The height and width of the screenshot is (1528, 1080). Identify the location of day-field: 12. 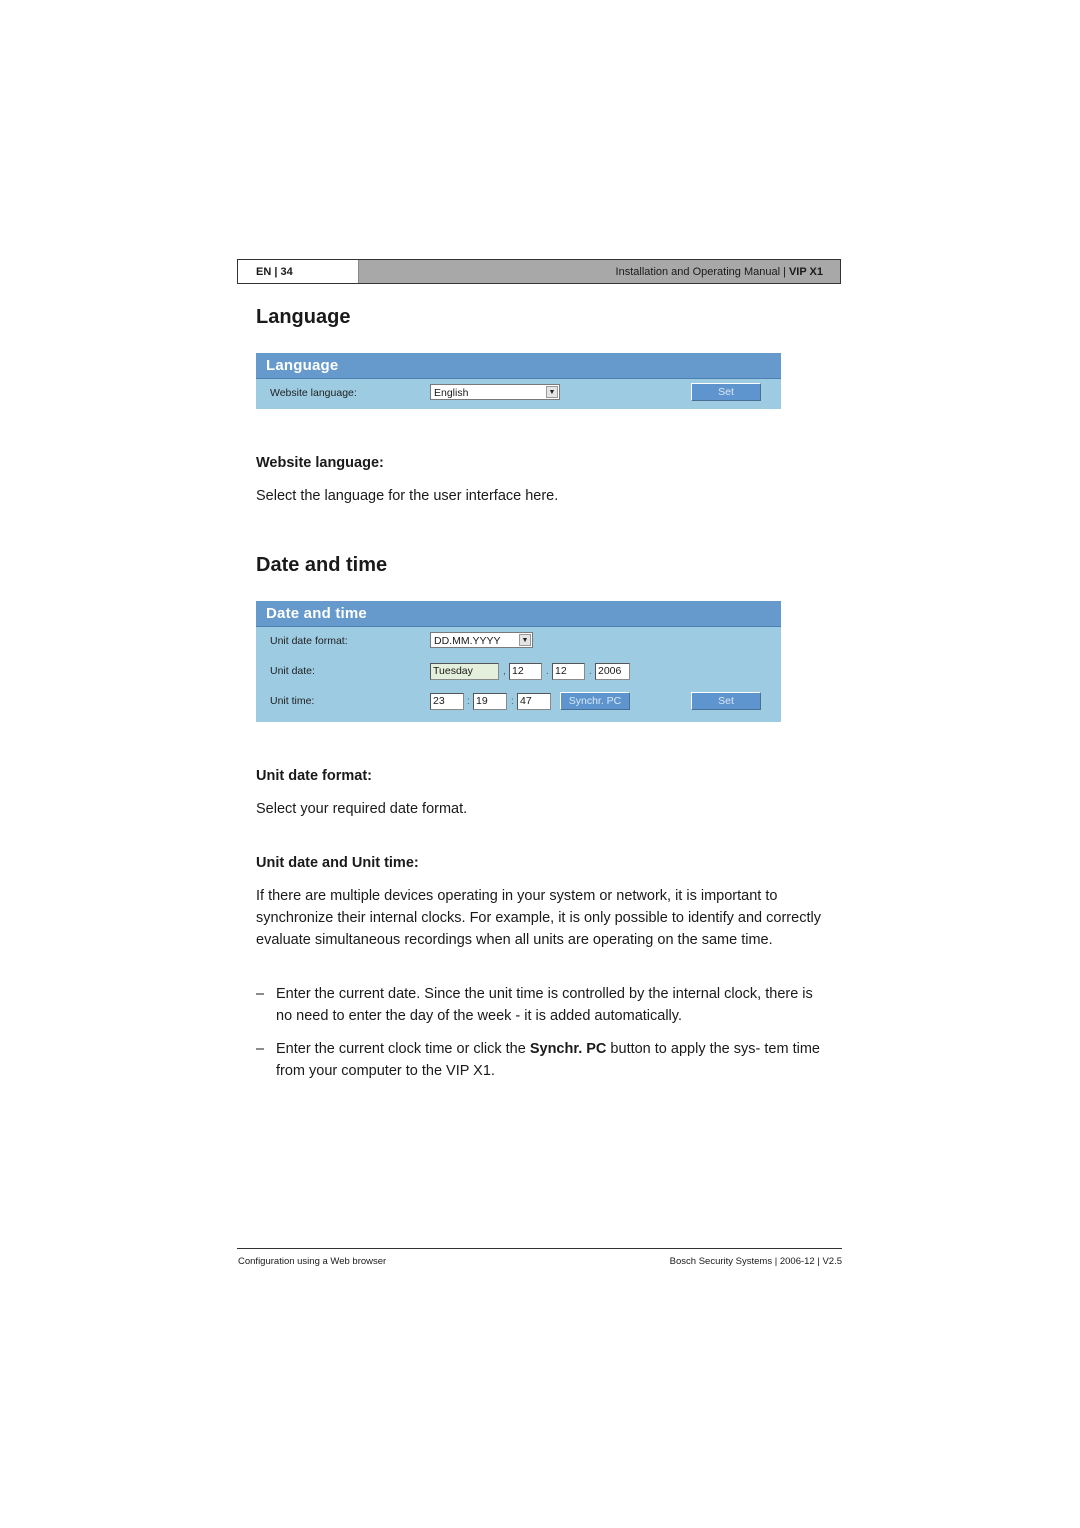
(525, 671).